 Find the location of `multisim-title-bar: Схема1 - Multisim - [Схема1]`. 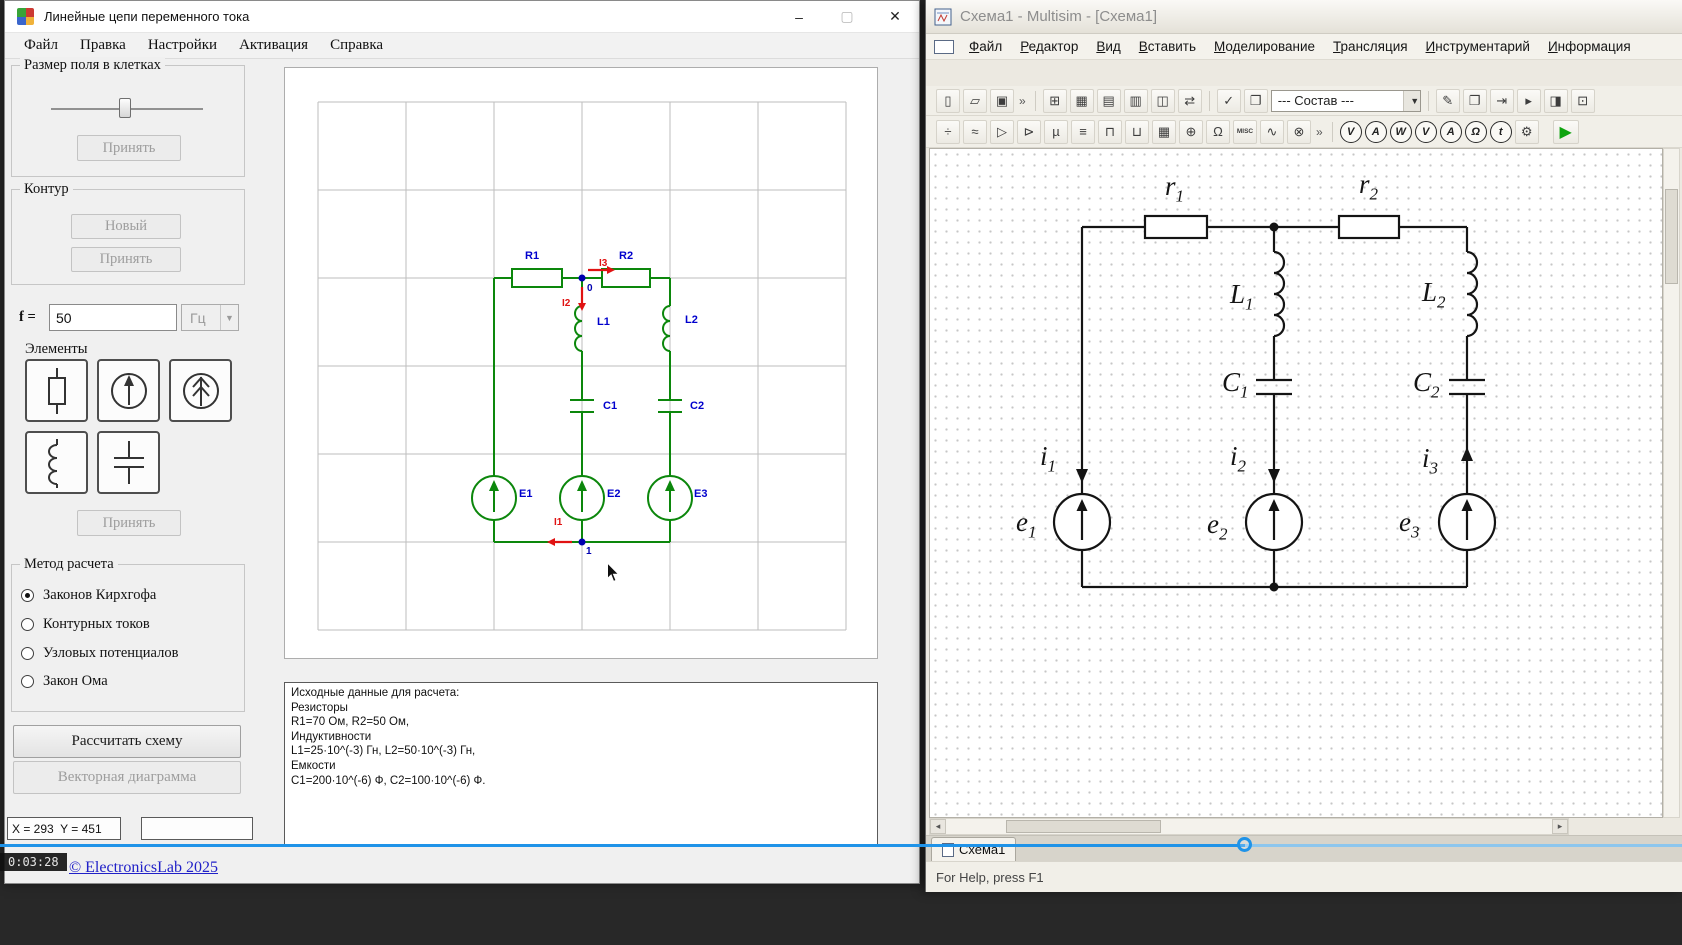

multisim-title-bar: Схема1 - Multisim - [Схема1] is located at coordinates (1304, 17).